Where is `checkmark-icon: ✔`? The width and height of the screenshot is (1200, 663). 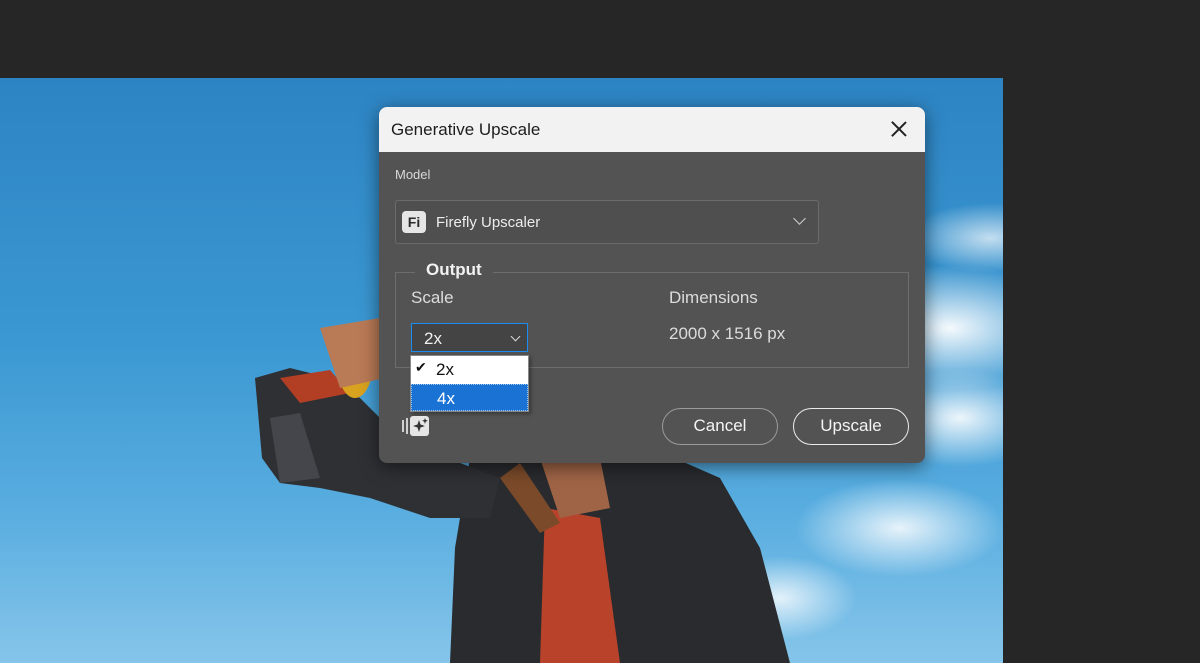
checkmark-icon: ✔ is located at coordinates (421, 367).